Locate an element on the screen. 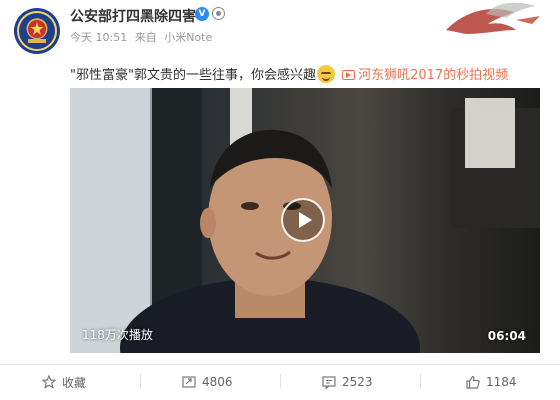 This screenshot has width=560, height=400. post-text: "邪性富豪"郭文贵的一些往事，你会感兴趣 河东狮吼2017的秒拍视频 is located at coordinates (289, 73).